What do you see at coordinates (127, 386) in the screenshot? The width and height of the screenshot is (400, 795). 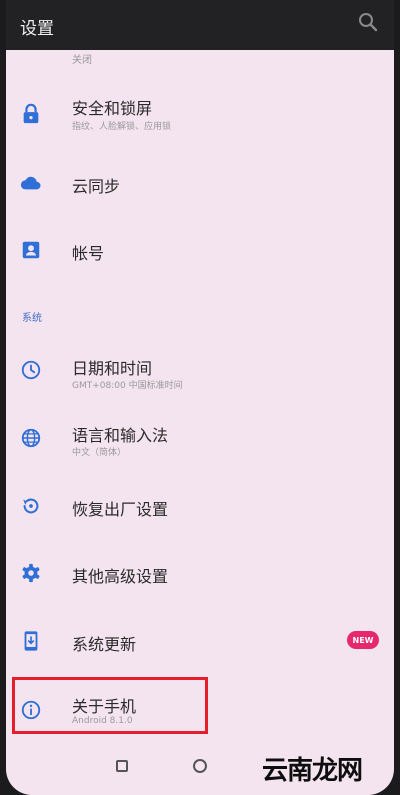 I see `settings-item-subtitle: GMT+08:00 中国标准时间` at bounding box center [127, 386].